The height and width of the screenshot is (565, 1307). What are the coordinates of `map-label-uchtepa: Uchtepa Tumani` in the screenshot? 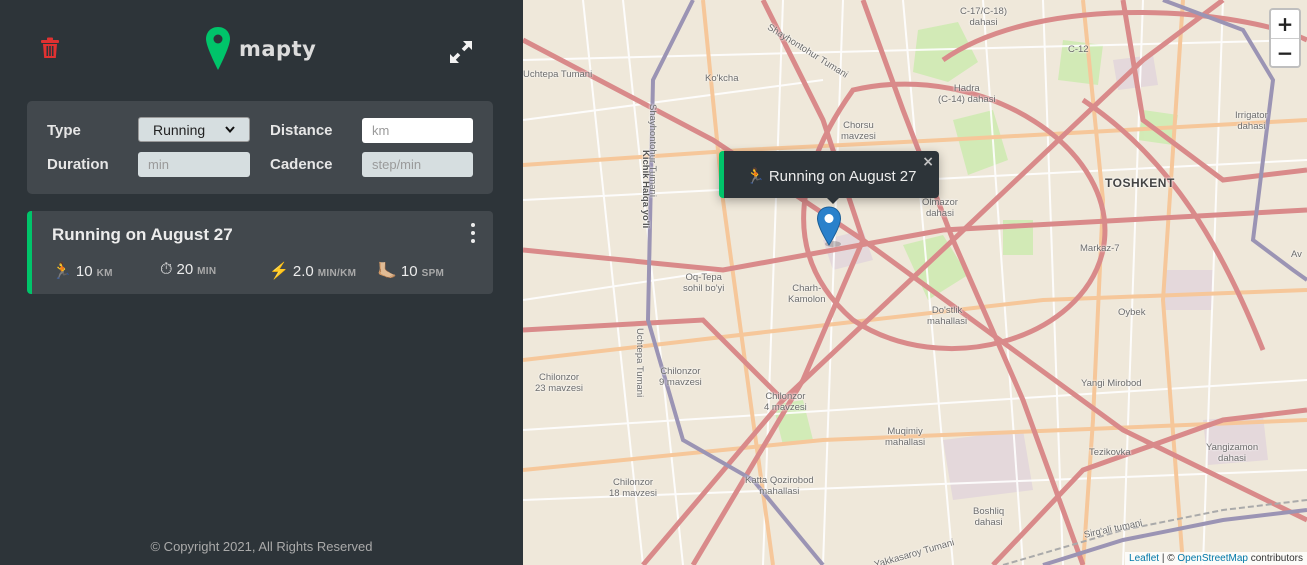 It's located at (558, 74).